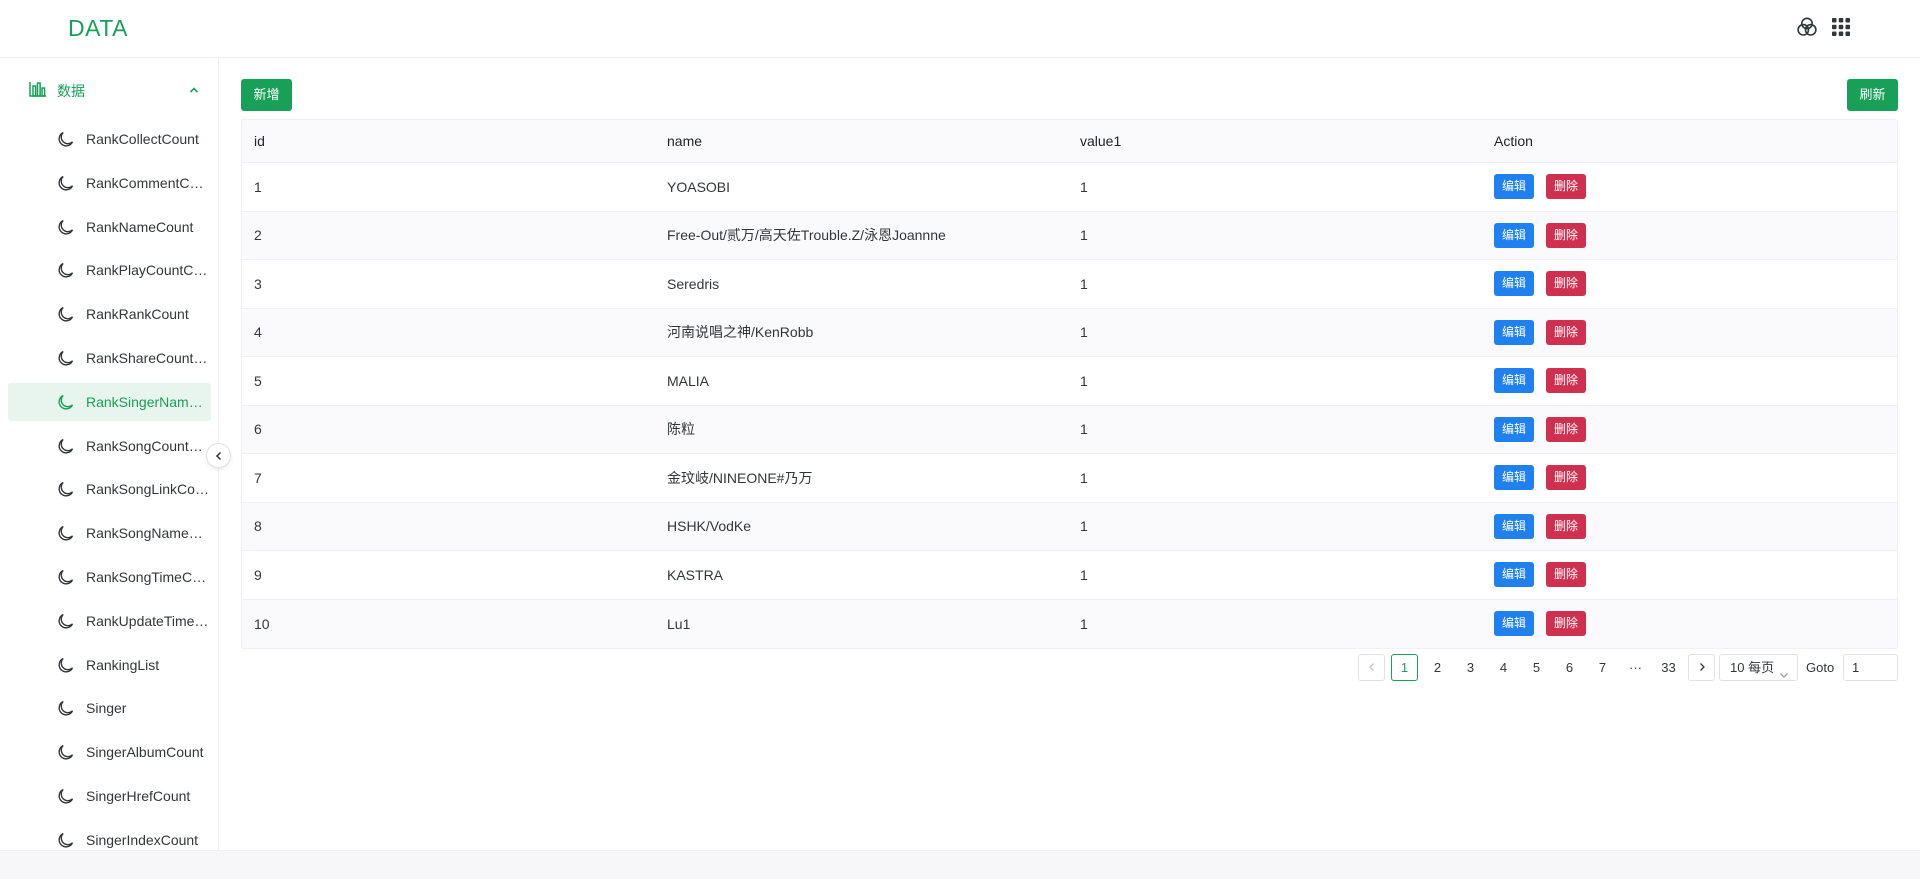 The image size is (1920, 879). I want to click on page-6-button: 6, so click(1569, 667).